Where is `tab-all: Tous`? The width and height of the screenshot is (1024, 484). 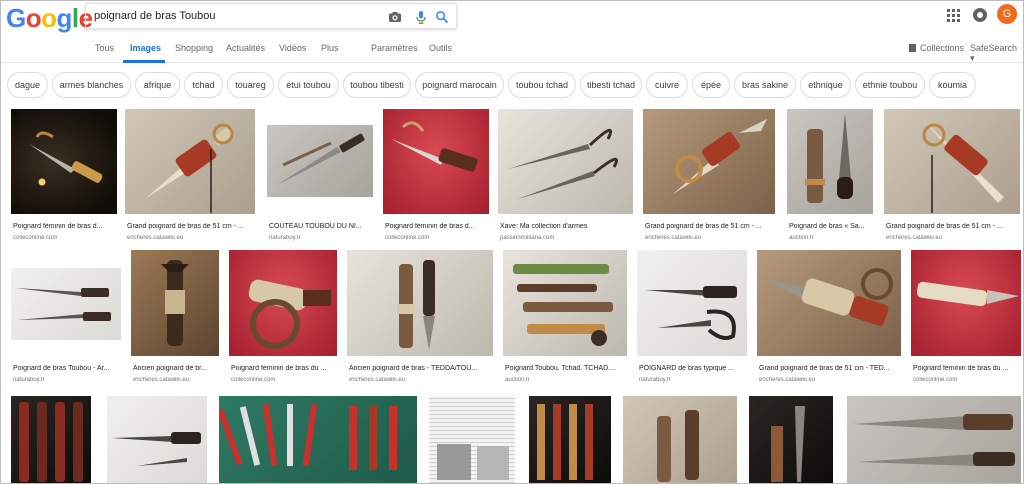 tab-all: Tous is located at coordinates (104, 48).